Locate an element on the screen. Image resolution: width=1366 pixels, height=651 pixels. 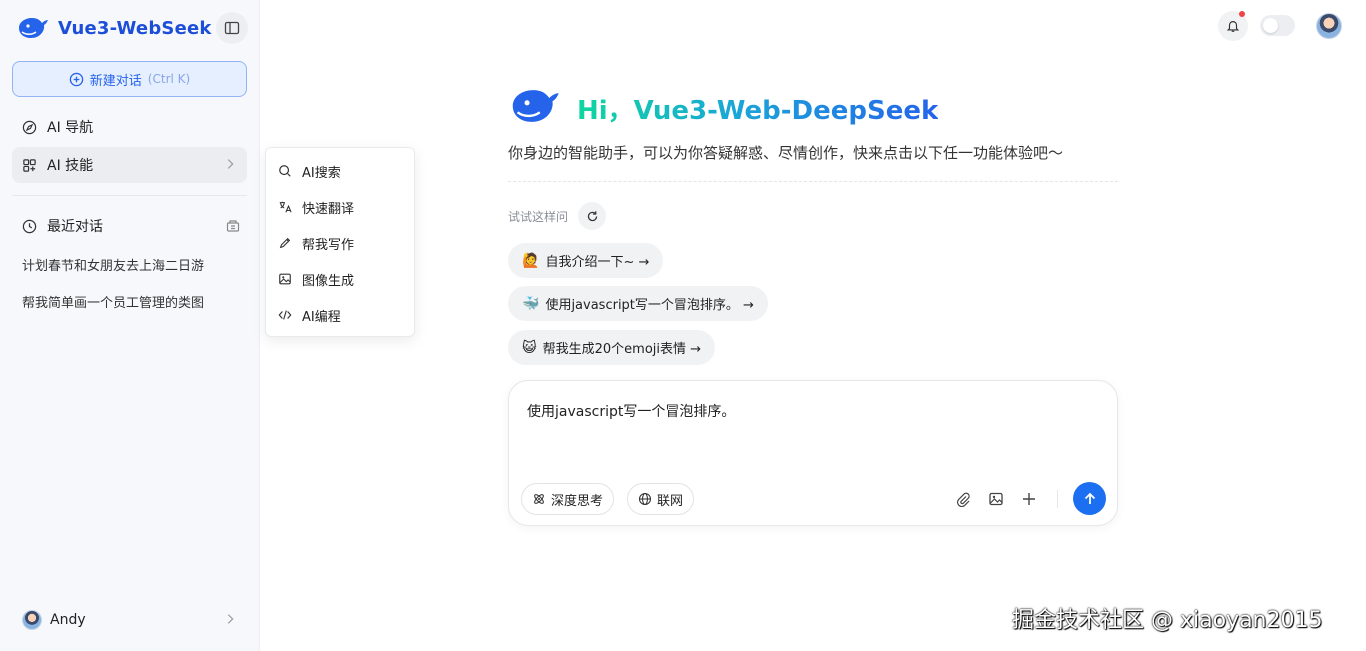
message-composer: 使用javascript写一个冒泡排序。 深度思考 联网 is located at coordinates (813, 453).